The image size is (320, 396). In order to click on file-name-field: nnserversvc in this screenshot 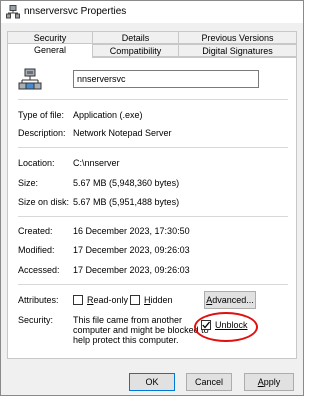, I will do `click(166, 79)`.